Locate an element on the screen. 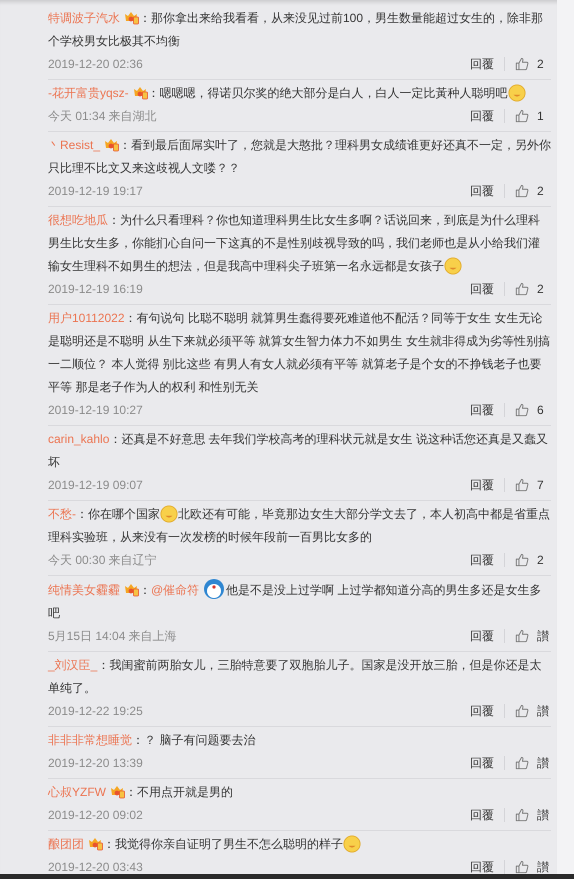 The image size is (574, 879). user-name-link: 特调波子汽水 is located at coordinates (84, 18).